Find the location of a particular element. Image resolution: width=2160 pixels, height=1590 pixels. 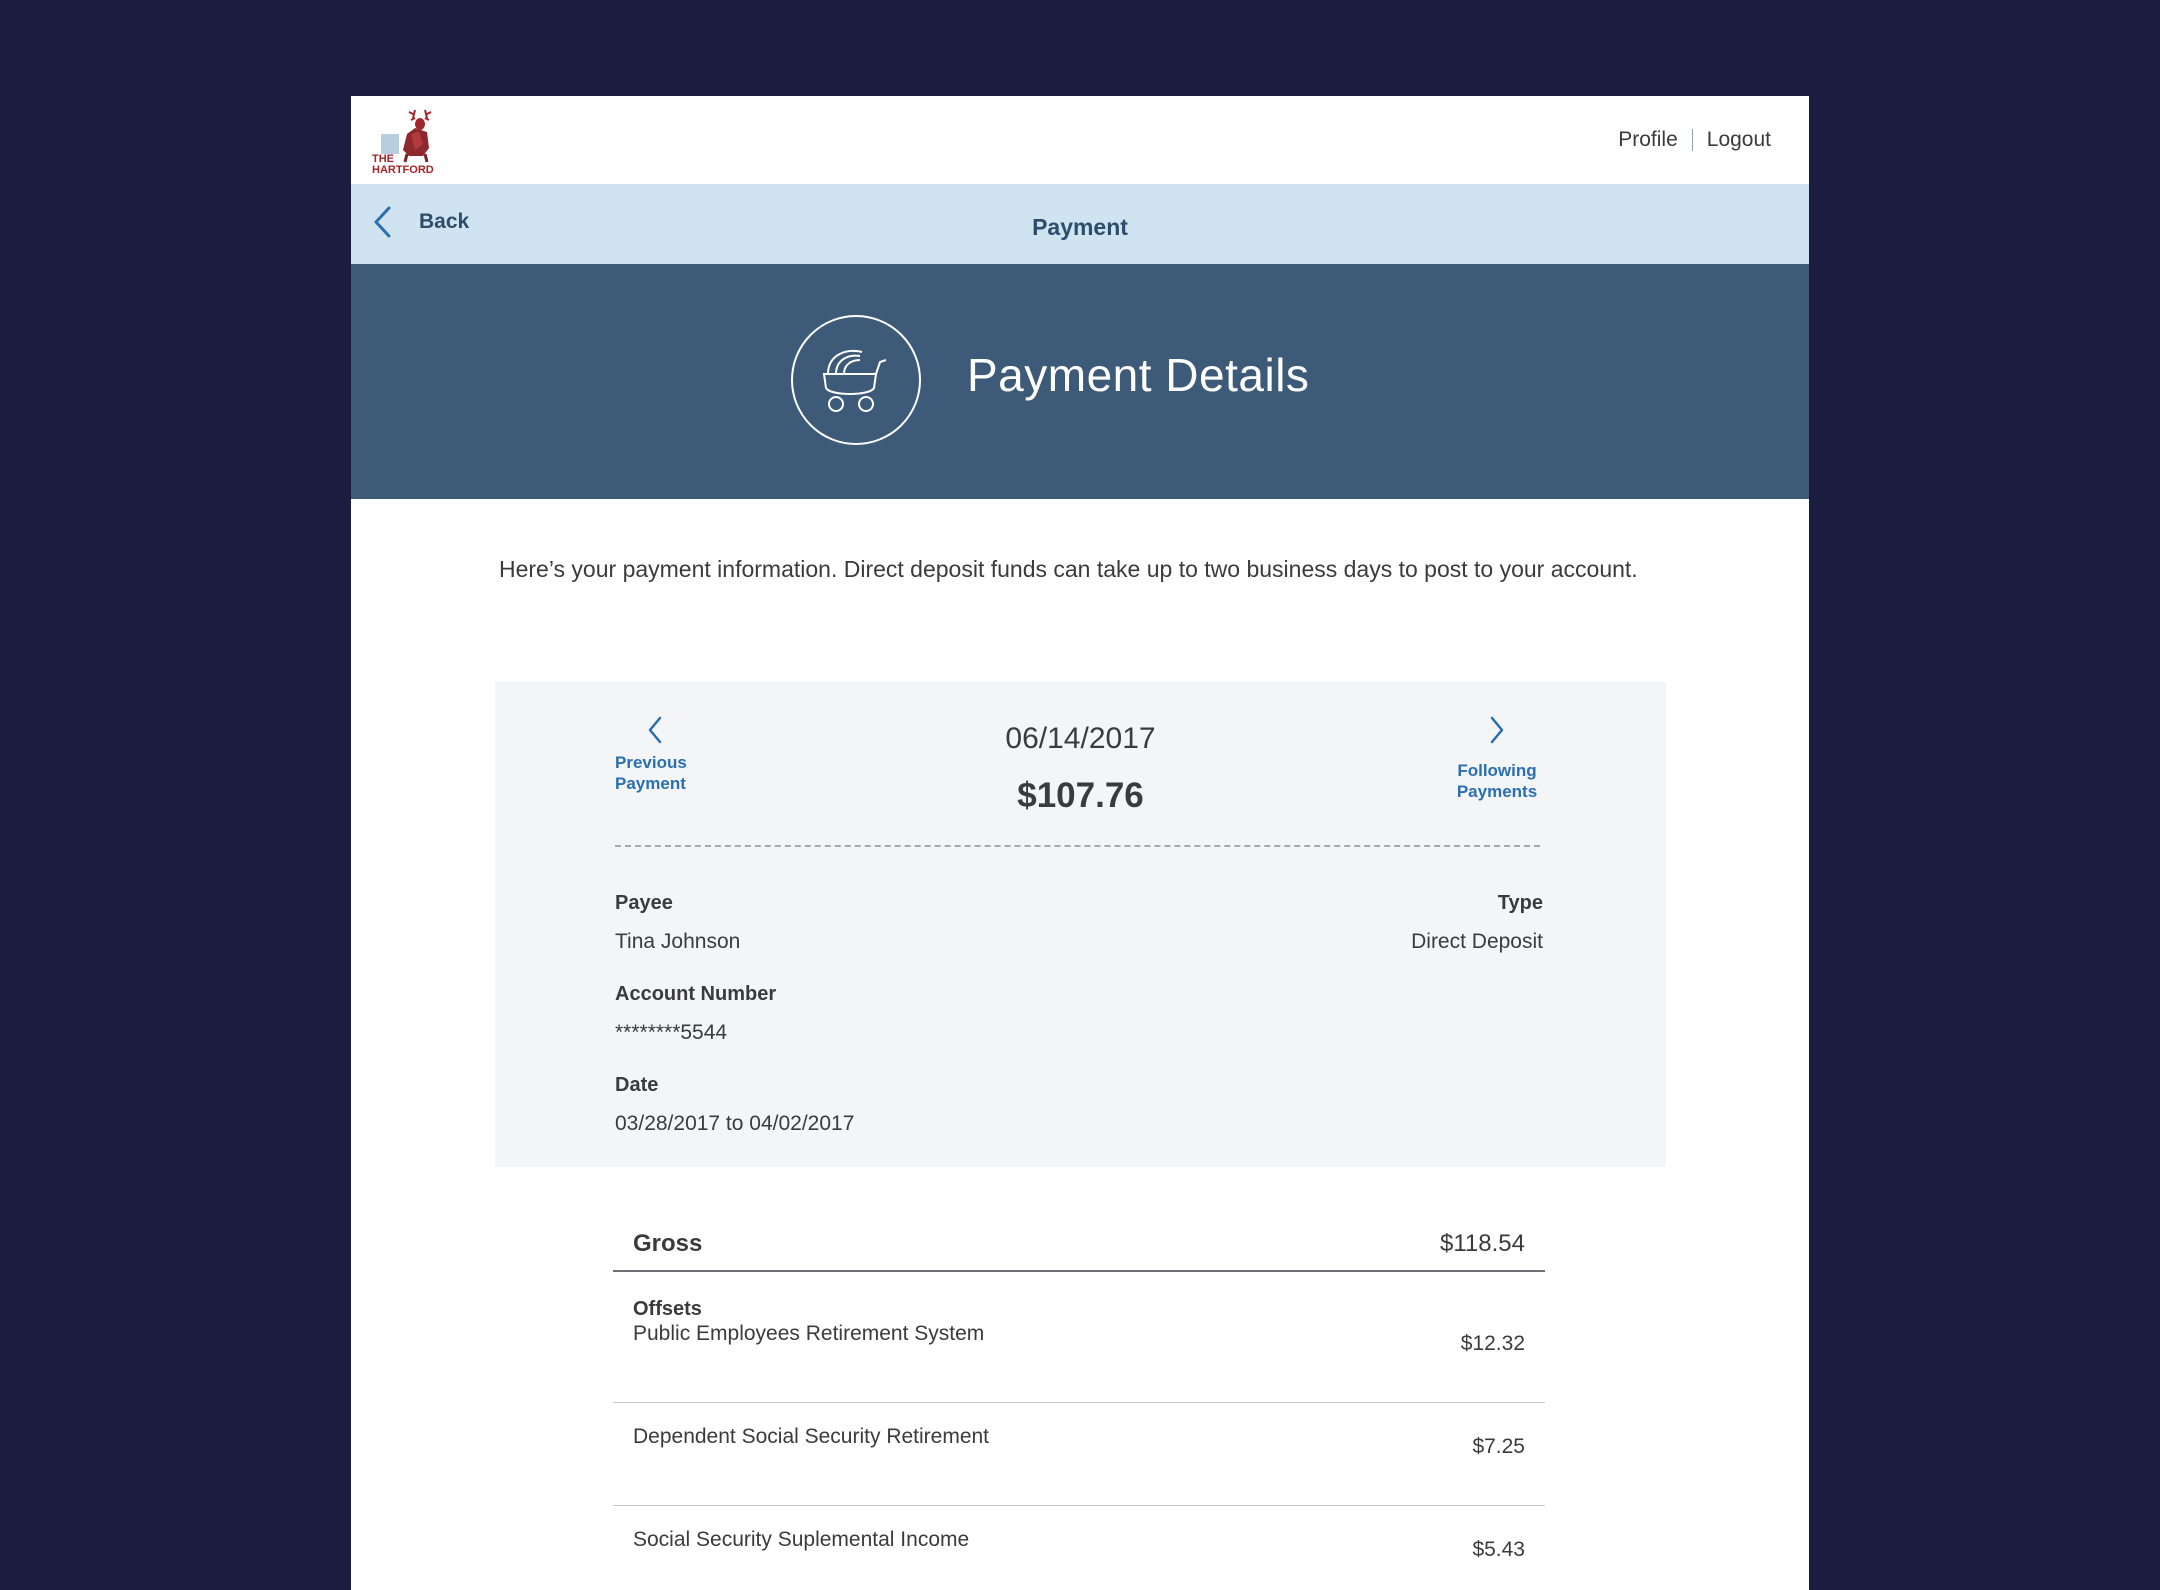

gross-label: Gross is located at coordinates (668, 1243).